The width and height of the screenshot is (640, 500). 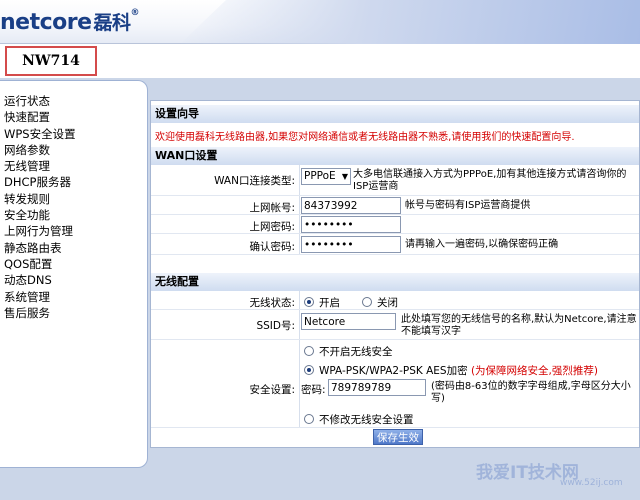 I want to click on header-bar: netcore 磊科®, so click(x=320, y=22).